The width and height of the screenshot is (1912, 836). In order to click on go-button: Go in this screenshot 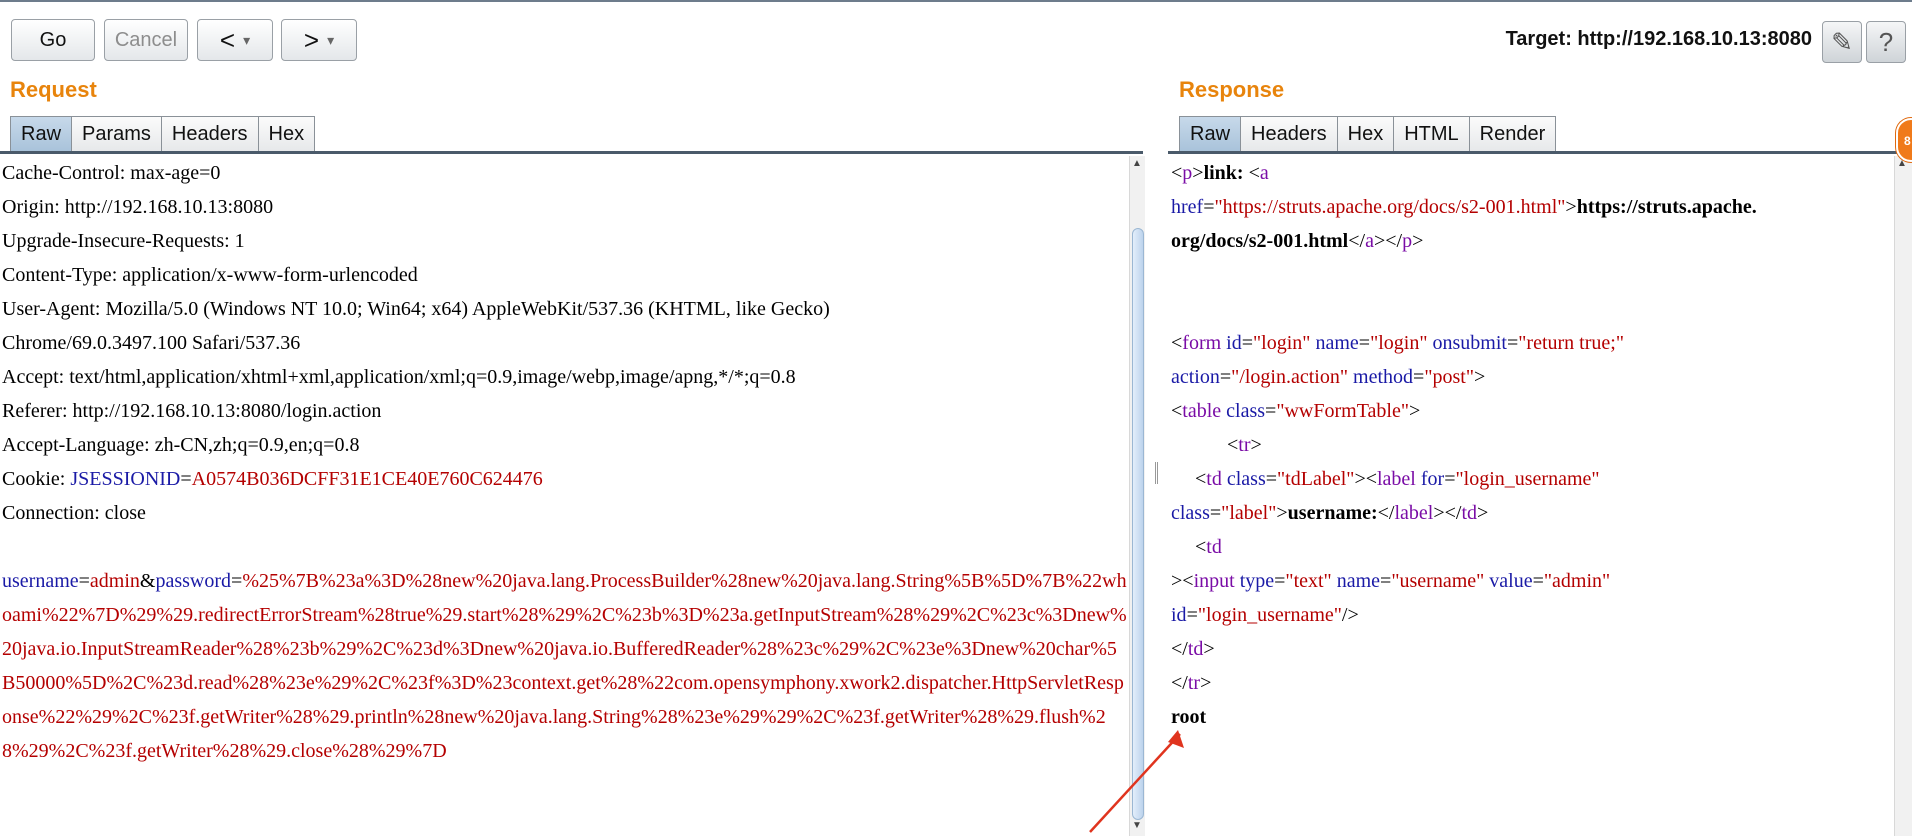, I will do `click(53, 40)`.